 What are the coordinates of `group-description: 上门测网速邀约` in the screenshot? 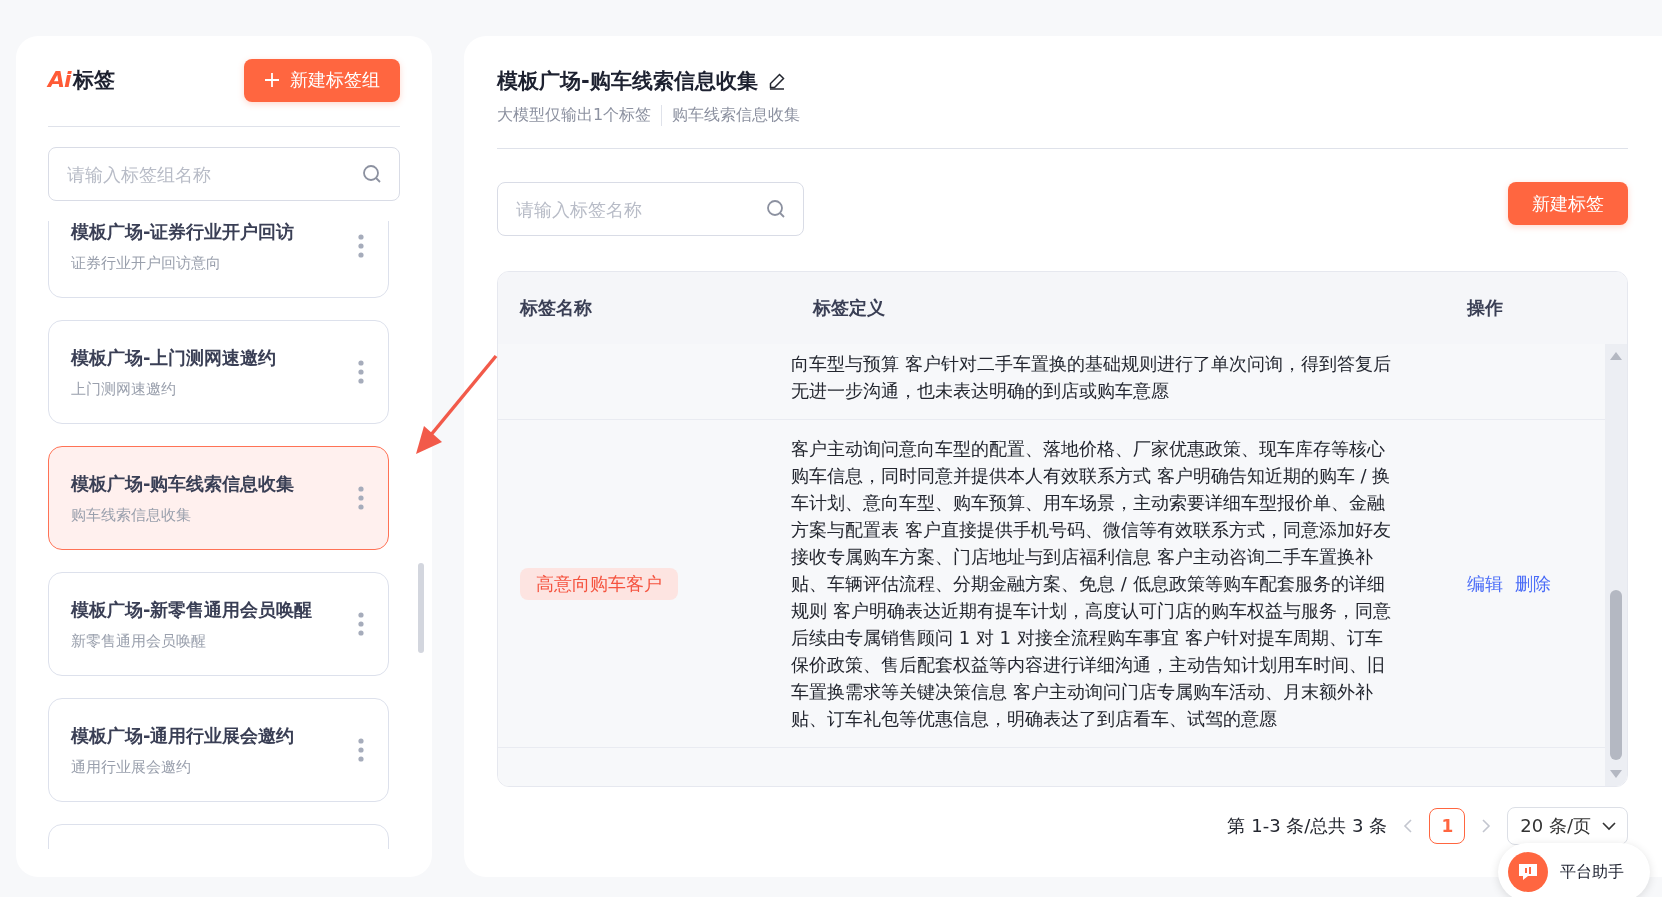 It's located at (124, 389).